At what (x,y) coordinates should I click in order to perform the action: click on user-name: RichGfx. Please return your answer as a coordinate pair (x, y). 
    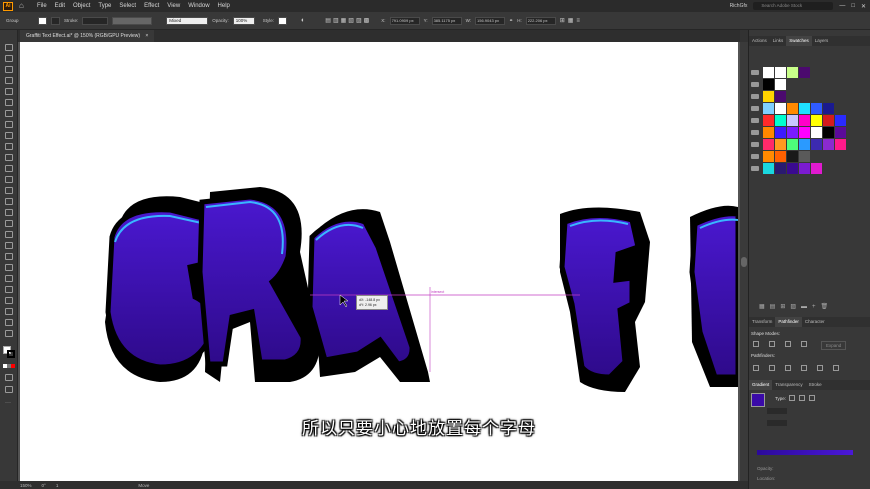
    Looking at the image, I should click on (739, 6).